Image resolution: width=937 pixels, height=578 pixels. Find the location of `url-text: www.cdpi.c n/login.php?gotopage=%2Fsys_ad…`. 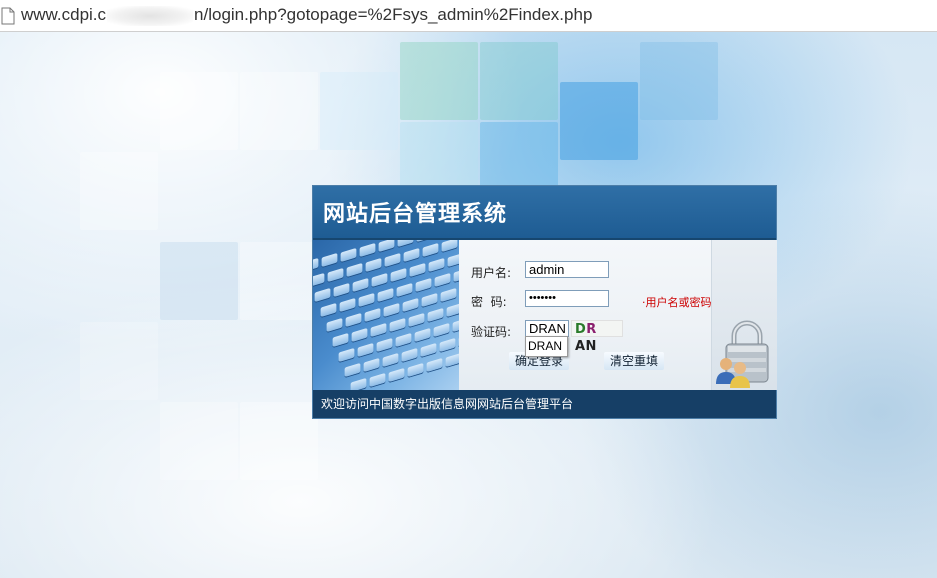

url-text: www.cdpi.c n/login.php?gotopage=%2Fsys_ad… is located at coordinates (306, 15).